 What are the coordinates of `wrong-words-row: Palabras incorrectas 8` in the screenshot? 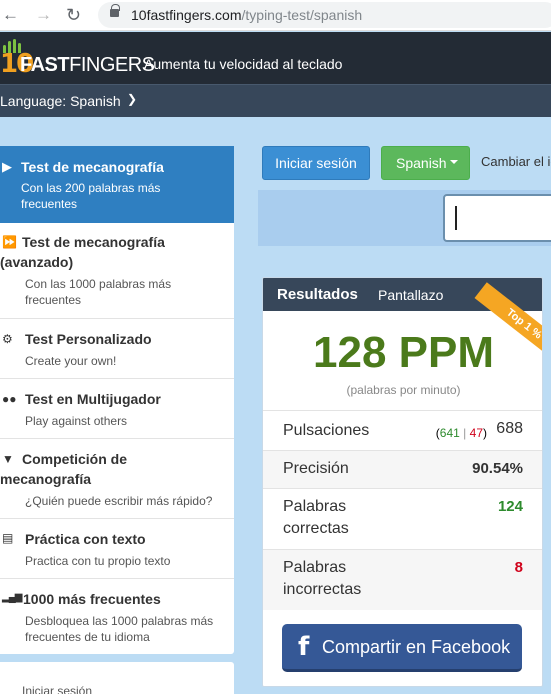 It's located at (402, 579).